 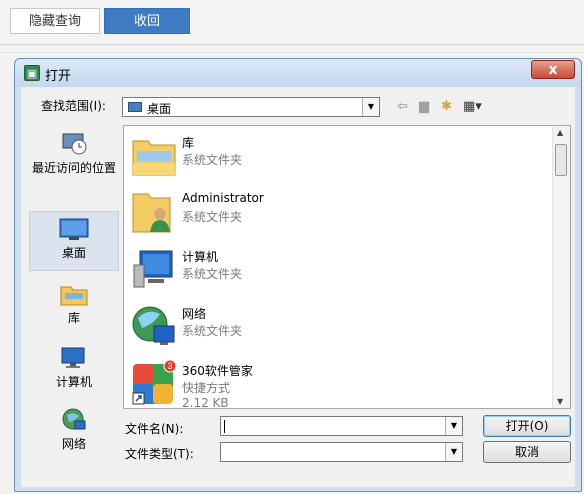 I want to click on network-icon, so click(x=74, y=419).